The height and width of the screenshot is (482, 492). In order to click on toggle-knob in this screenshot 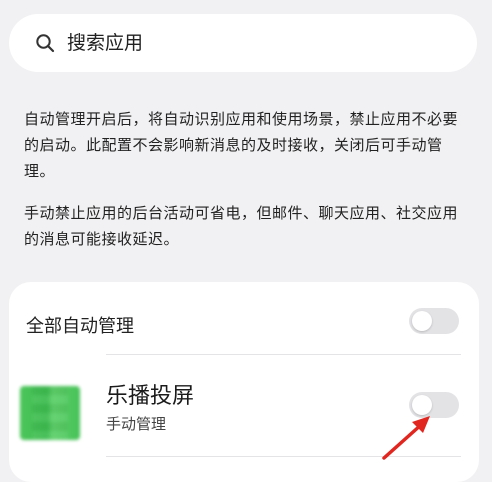, I will do `click(422, 321)`.